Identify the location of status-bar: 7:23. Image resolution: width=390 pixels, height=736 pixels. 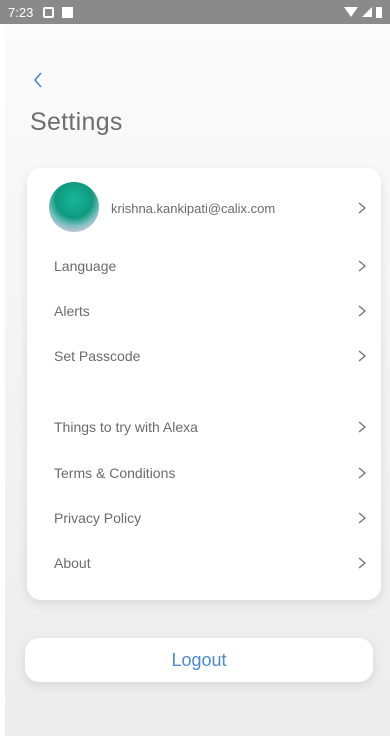
(195, 12).